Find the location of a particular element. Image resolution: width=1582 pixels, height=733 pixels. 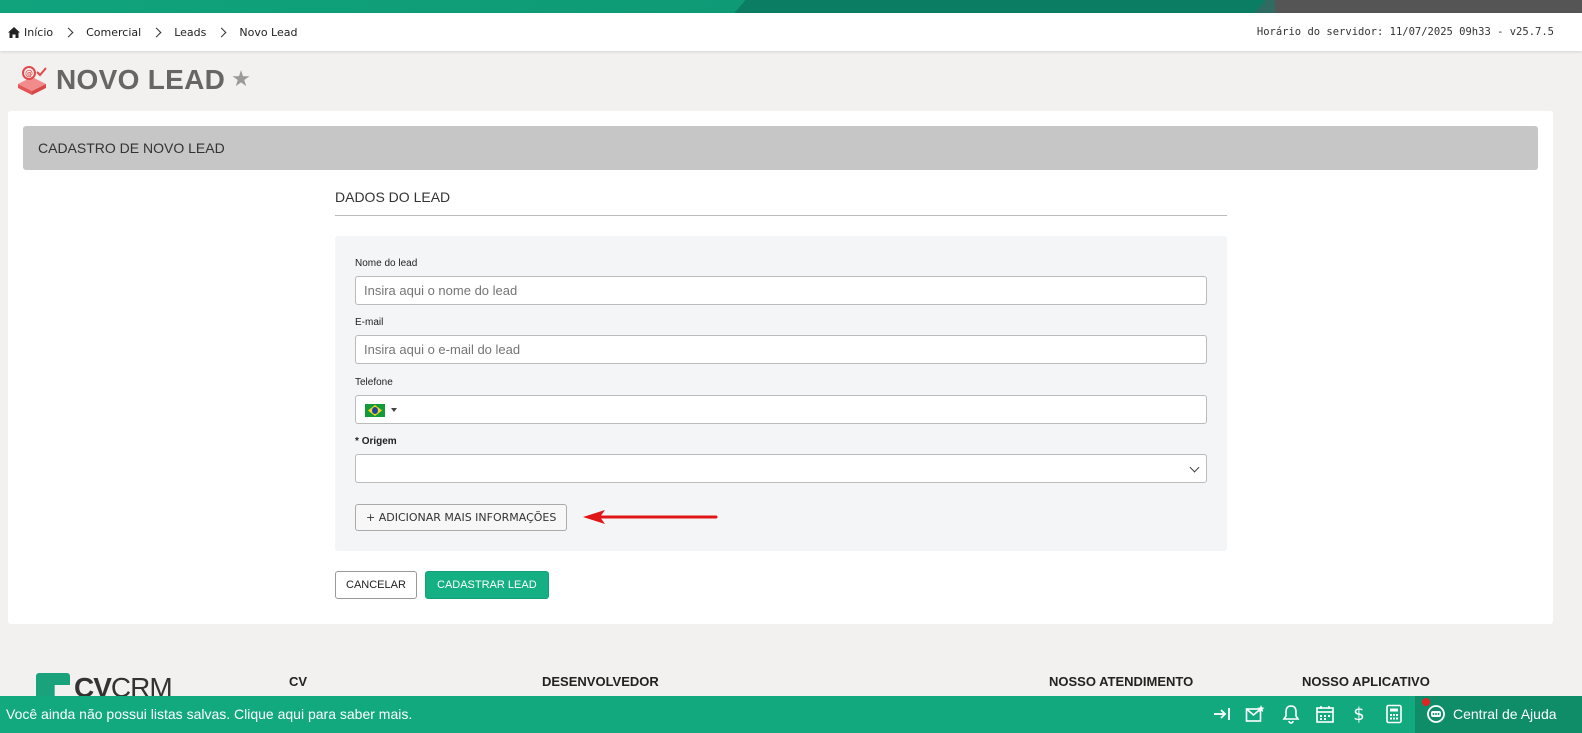

breadcrumb-item-inicio: Início is located at coordinates (30, 32).